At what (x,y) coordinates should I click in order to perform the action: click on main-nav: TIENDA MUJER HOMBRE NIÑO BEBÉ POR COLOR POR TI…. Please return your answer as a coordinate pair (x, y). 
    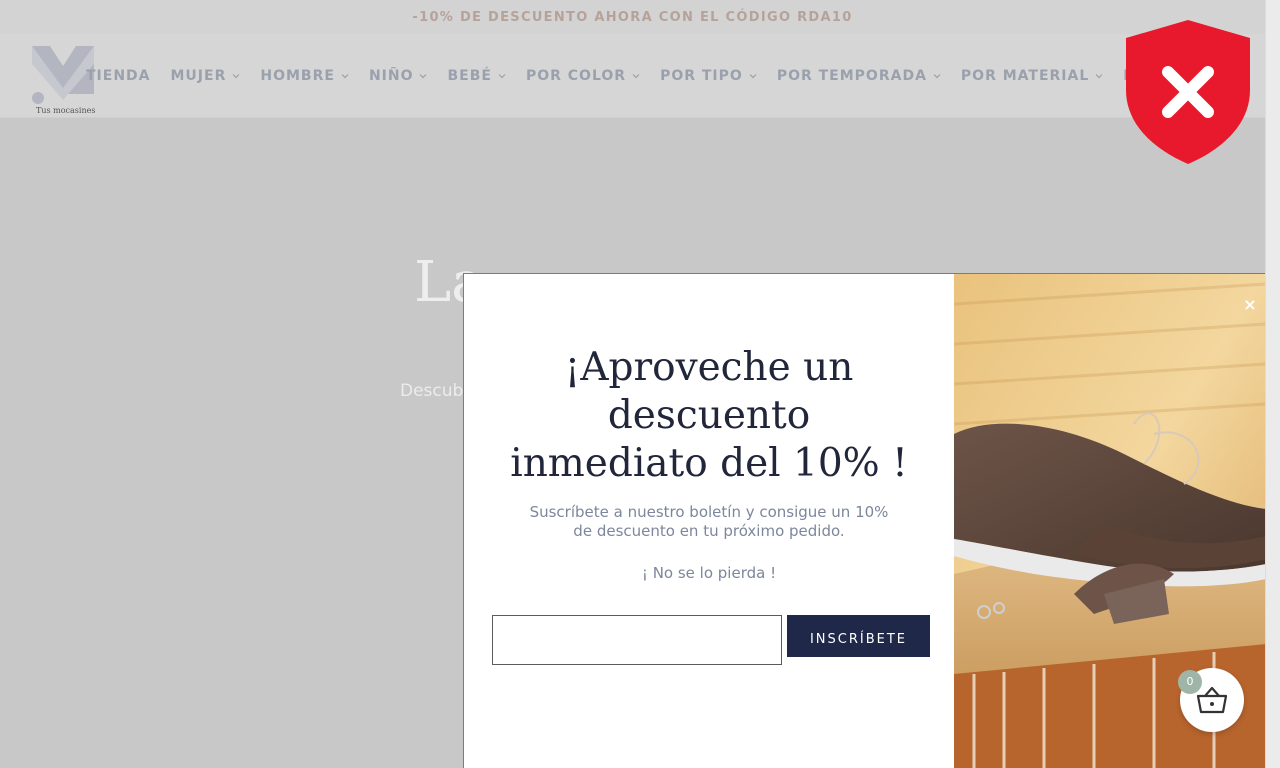
    Looking at the image, I should click on (658, 76).